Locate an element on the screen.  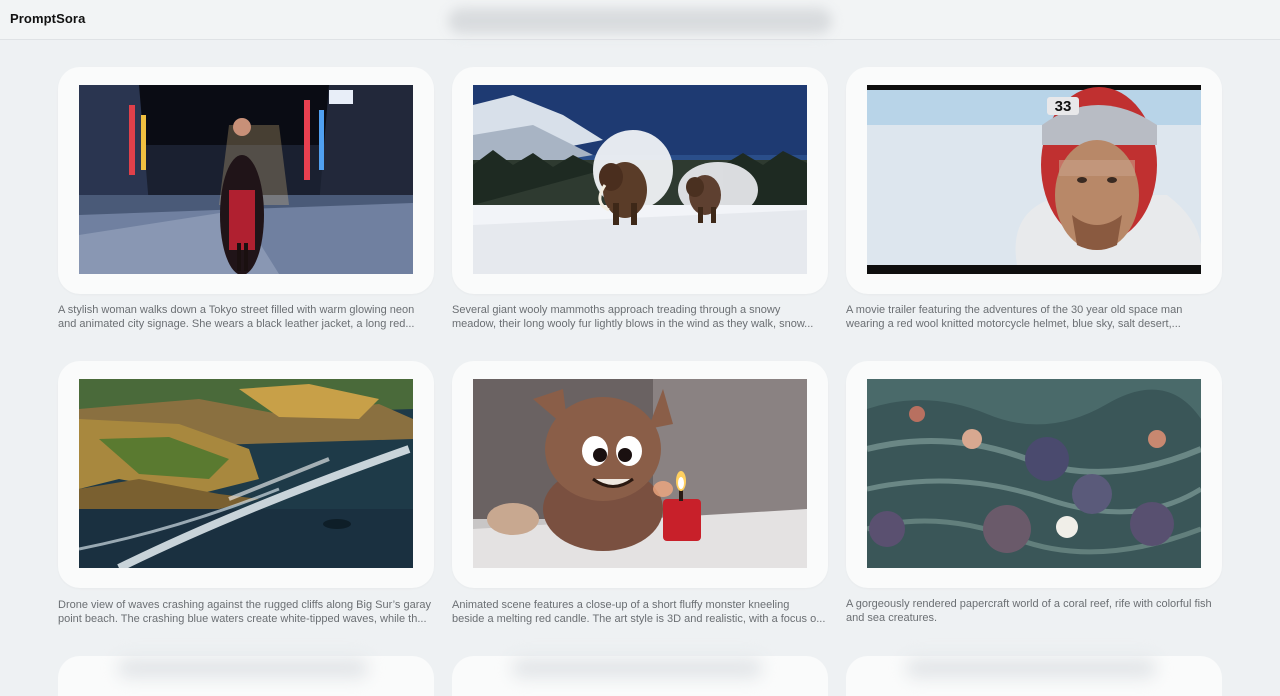
mammoths-thumbnail is located at coordinates (640, 179).